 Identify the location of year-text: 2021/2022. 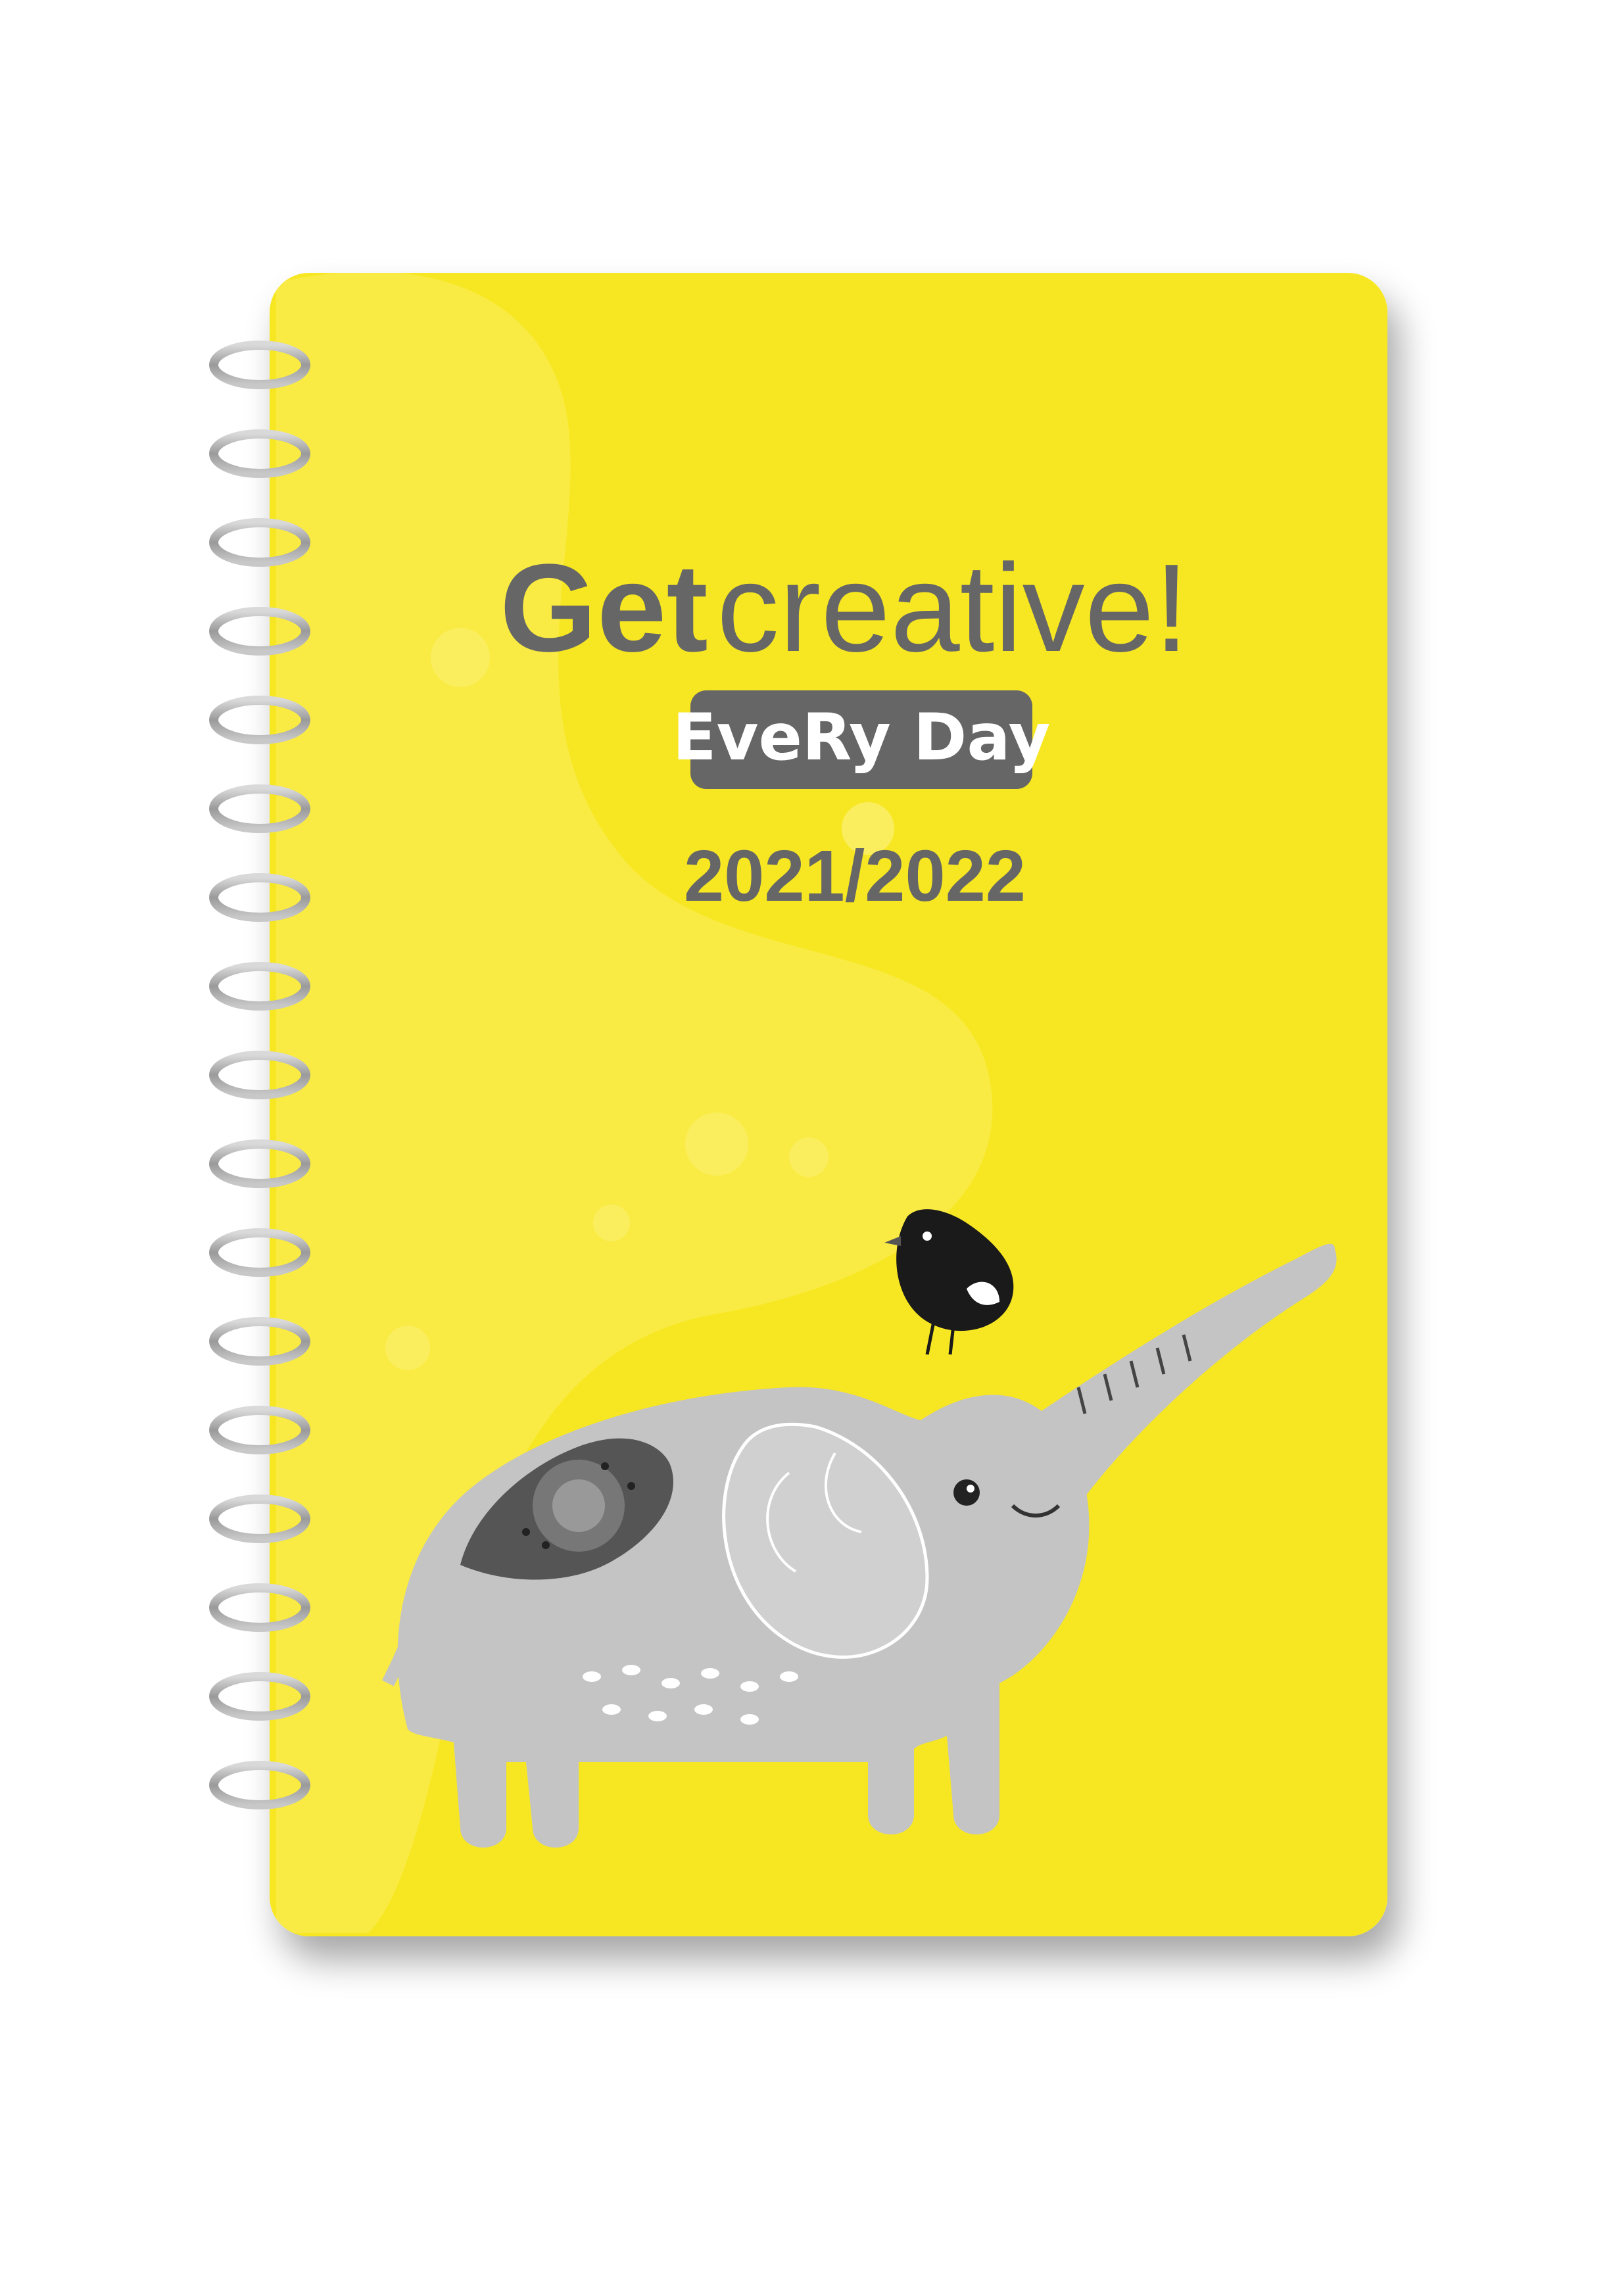
(855, 876).